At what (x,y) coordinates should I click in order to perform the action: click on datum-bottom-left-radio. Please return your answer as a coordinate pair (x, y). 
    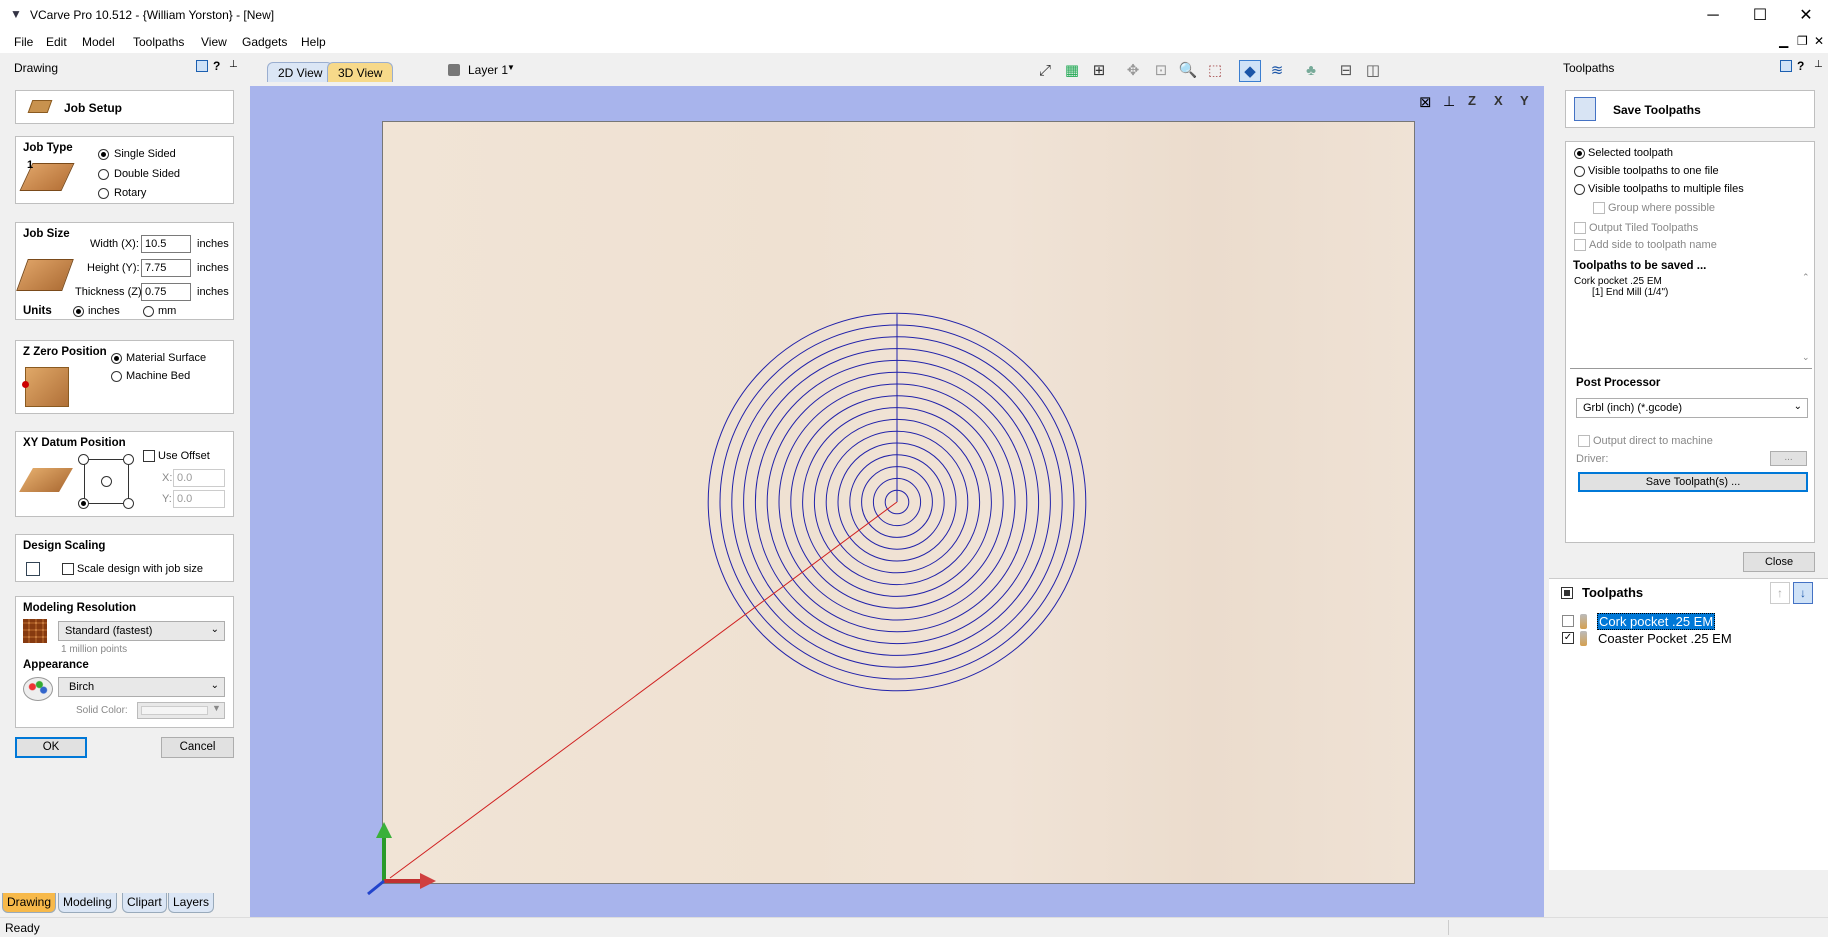
    Looking at the image, I should click on (83, 503).